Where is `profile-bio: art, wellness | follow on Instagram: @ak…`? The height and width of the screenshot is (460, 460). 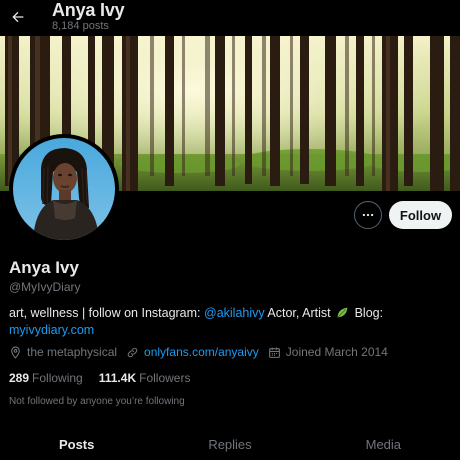
profile-bio: art, wellness | follow on Instagram: @ak… is located at coordinates (229, 322).